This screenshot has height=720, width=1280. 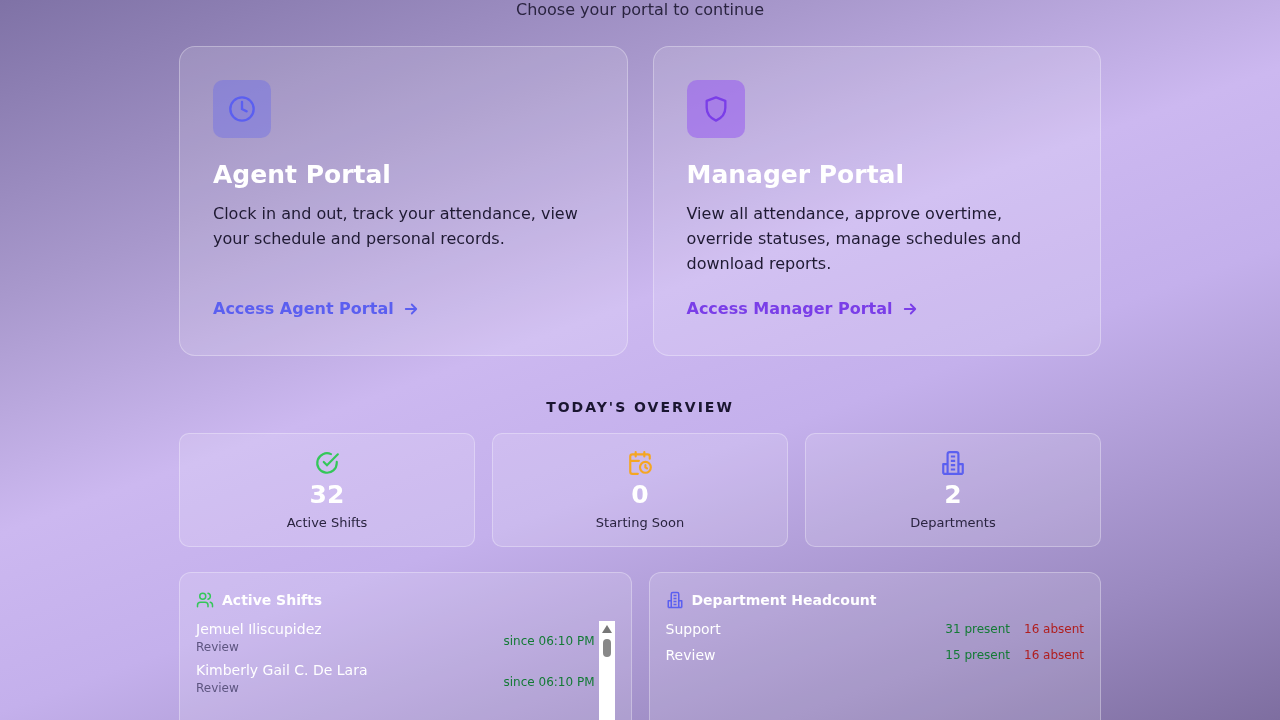 I want to click on department-name: Support, so click(x=693, y=629).